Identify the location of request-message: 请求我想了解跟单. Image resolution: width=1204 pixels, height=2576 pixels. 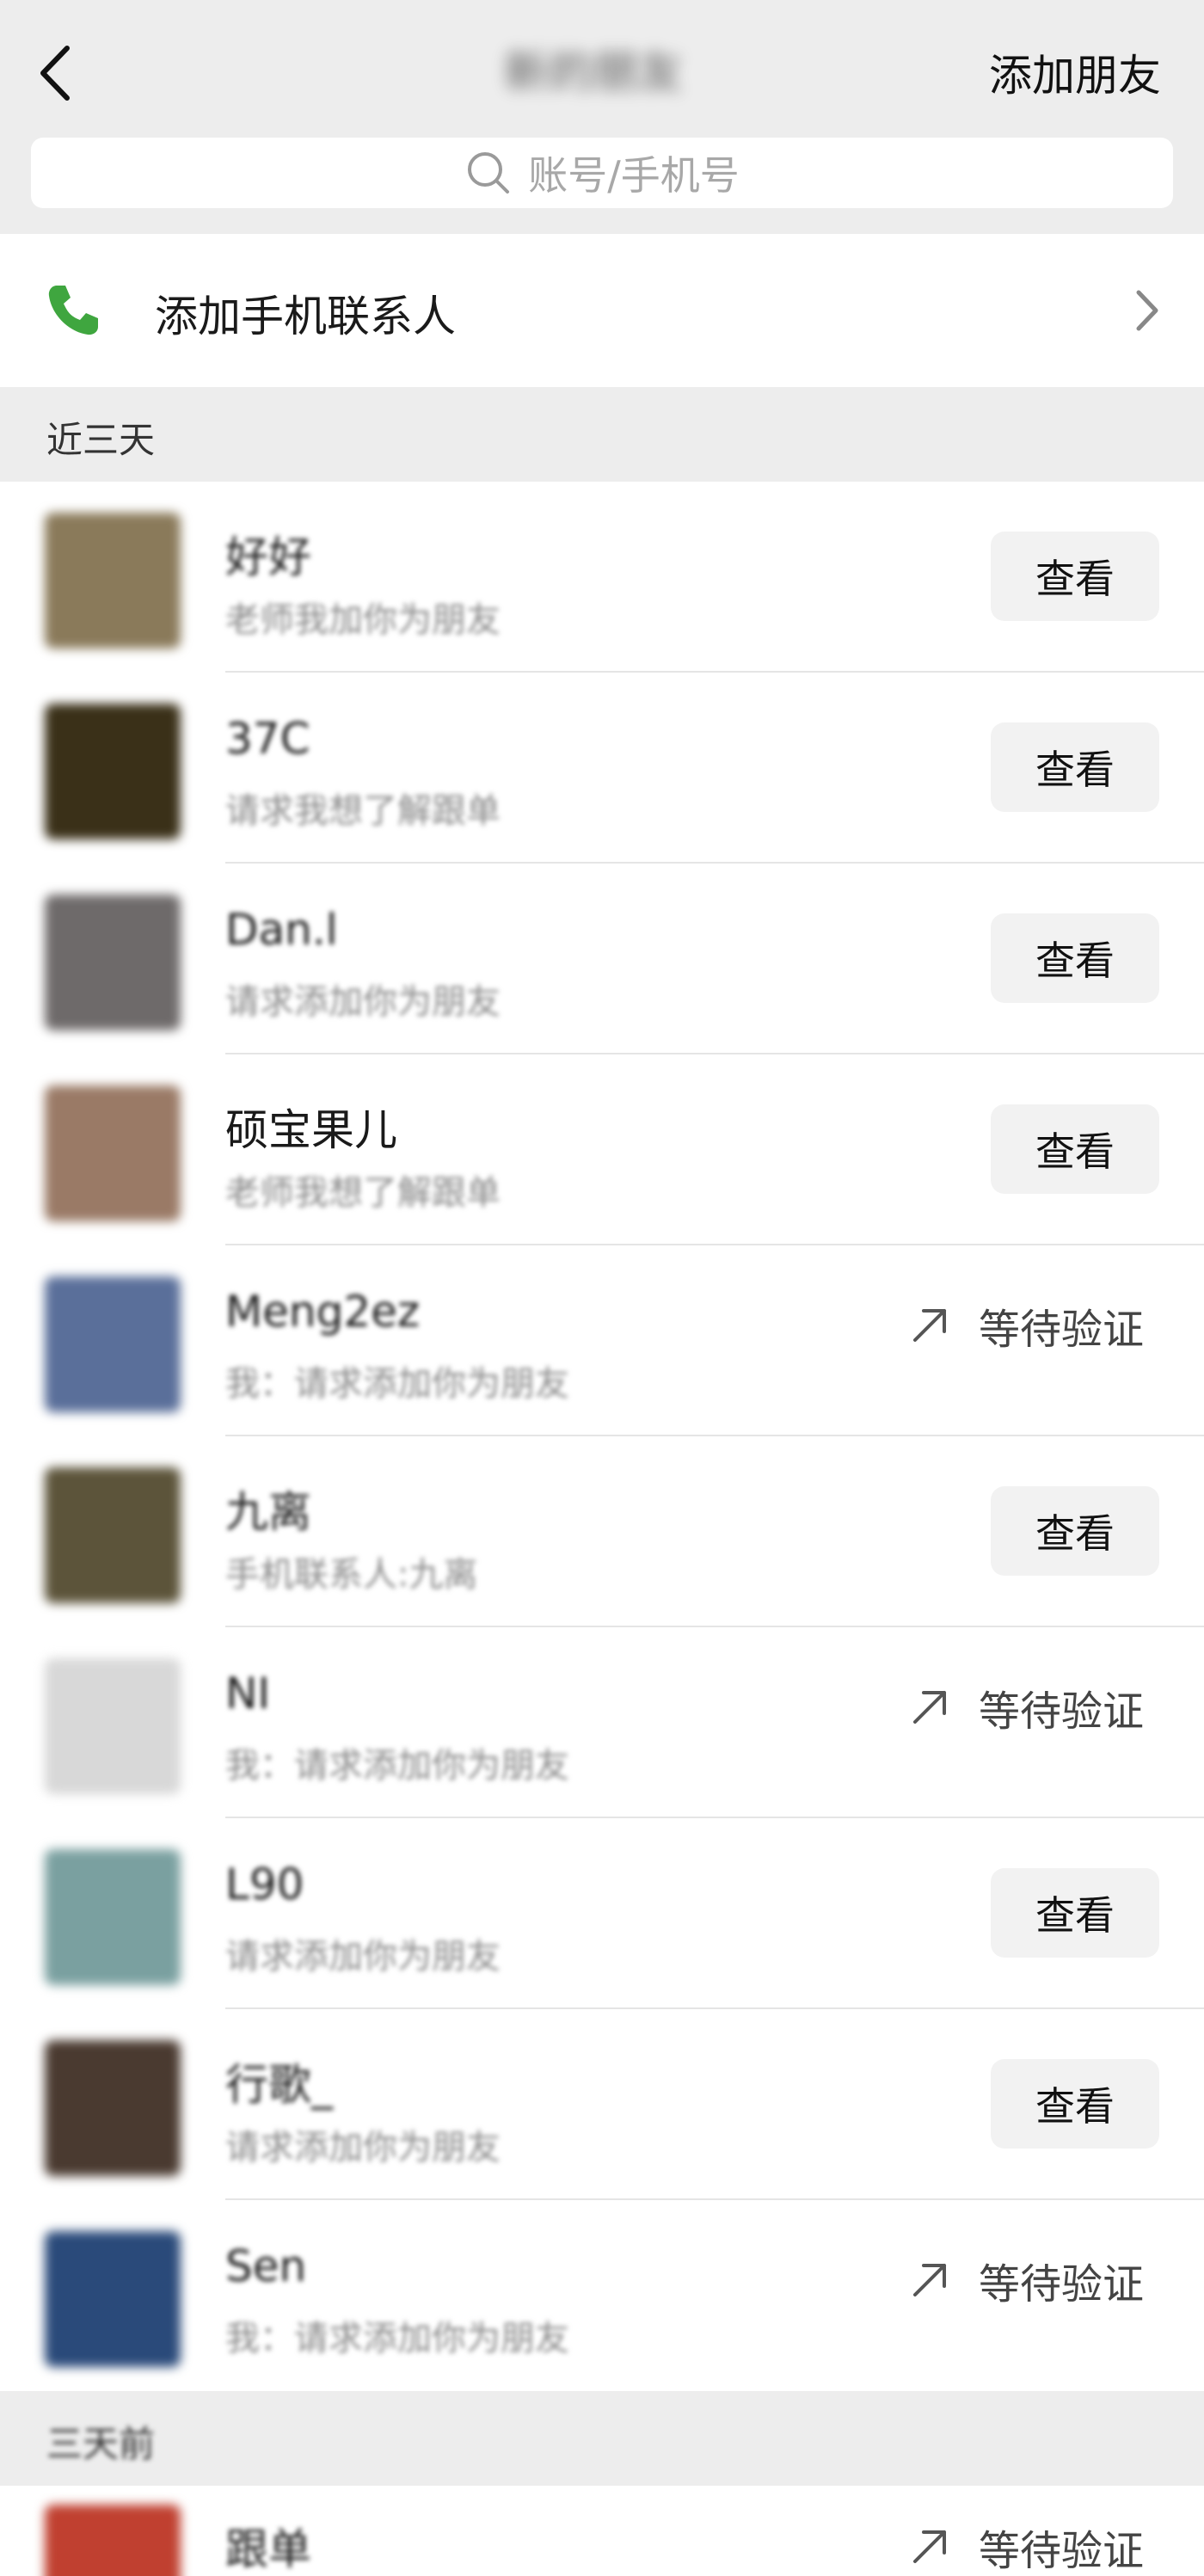
(363, 811).